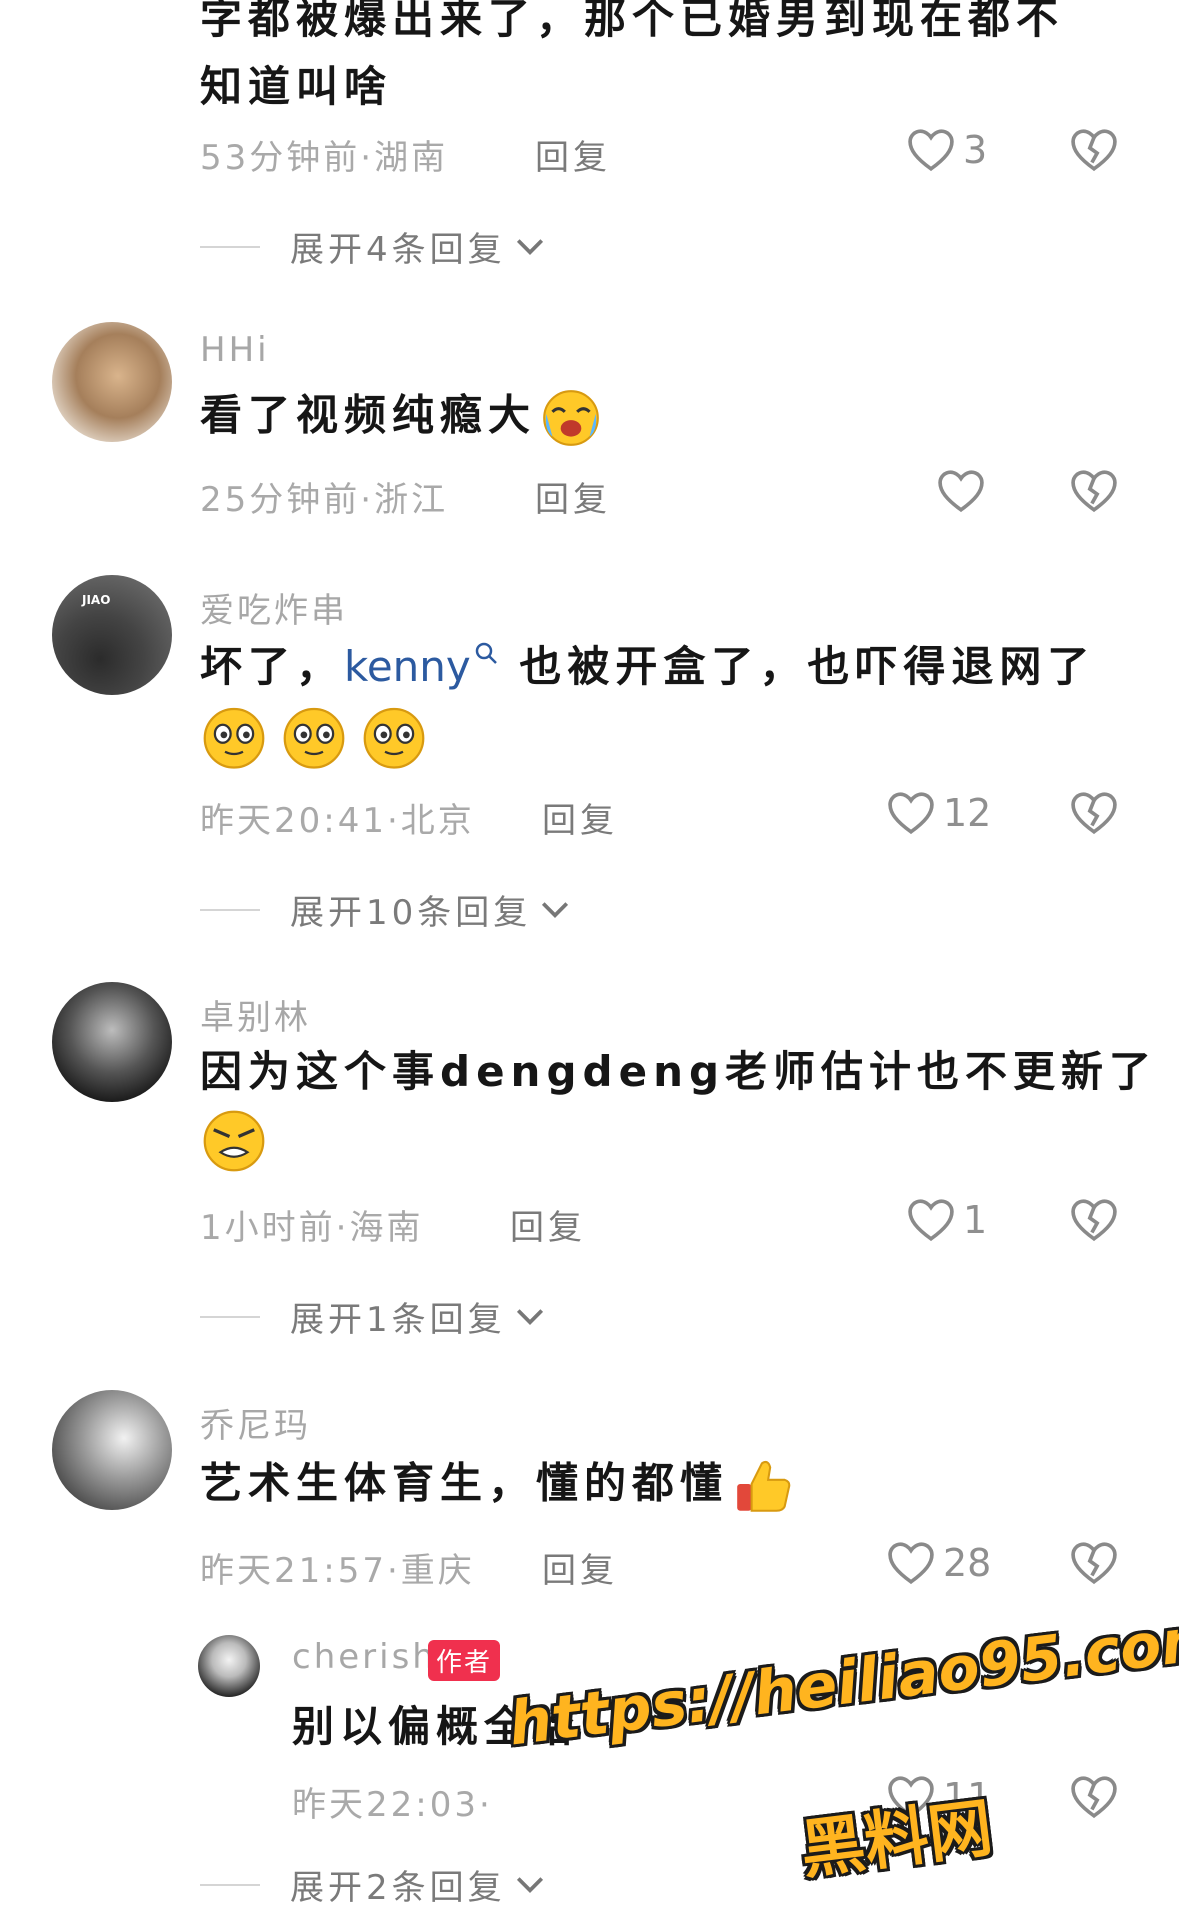  I want to click on comment-meta: 25分钟前·浙江, so click(324, 500).